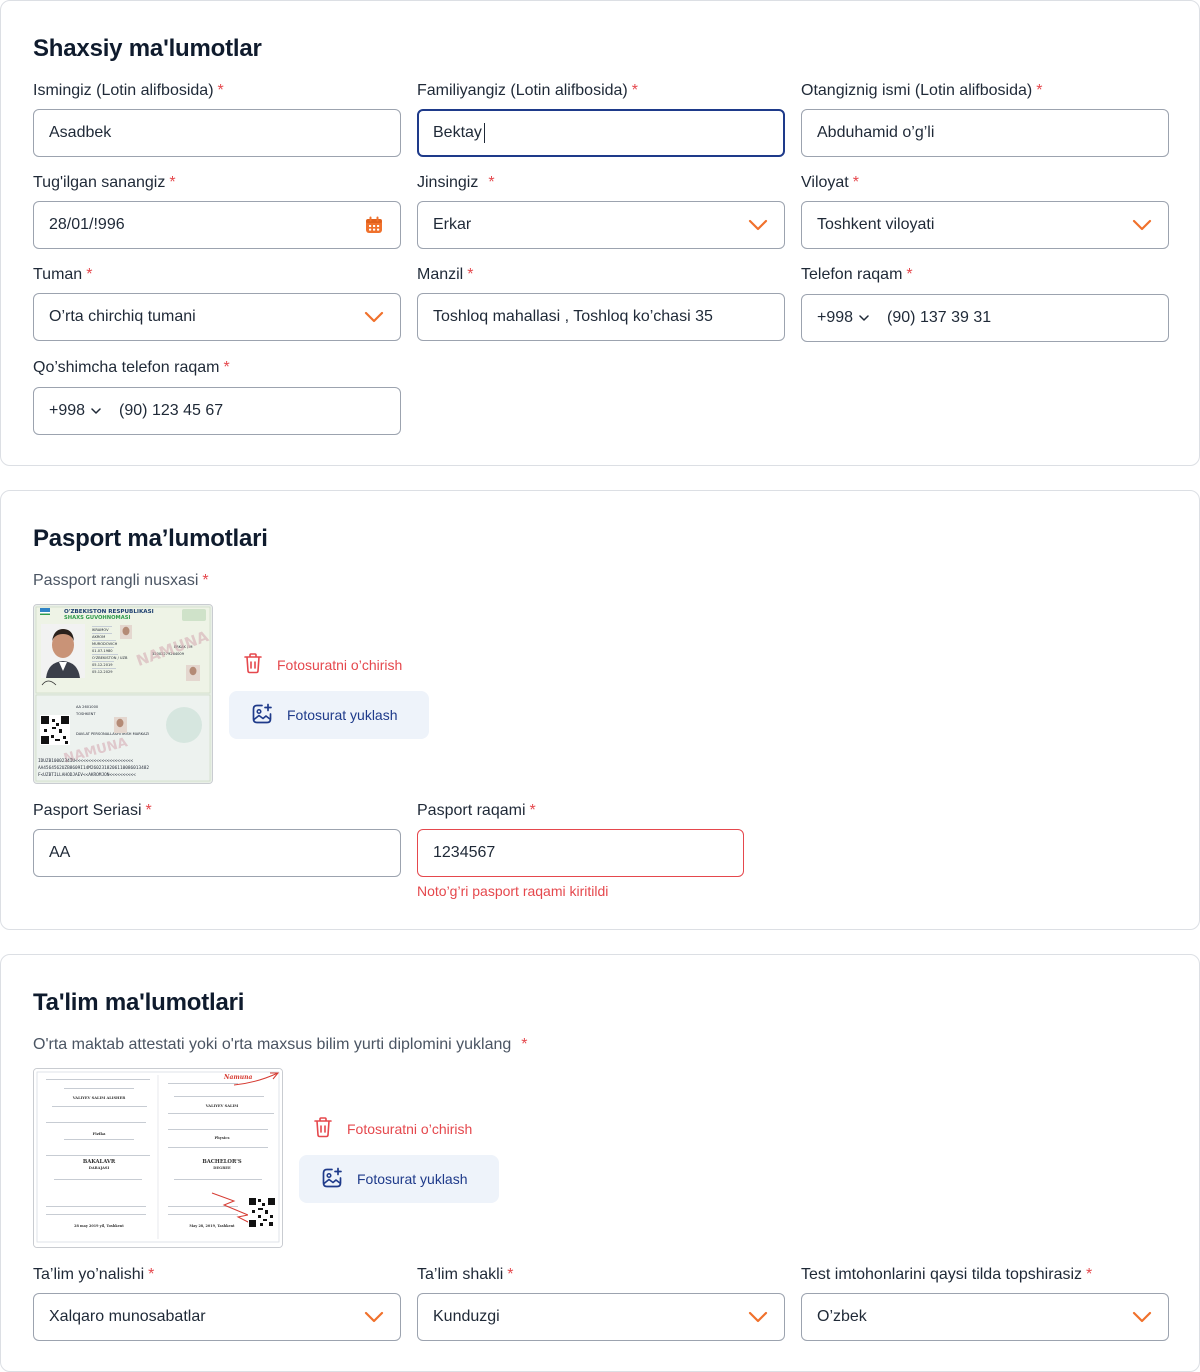 The image size is (1200, 1372). I want to click on patronymic-field: Abduhamid o’g’li, so click(985, 133).